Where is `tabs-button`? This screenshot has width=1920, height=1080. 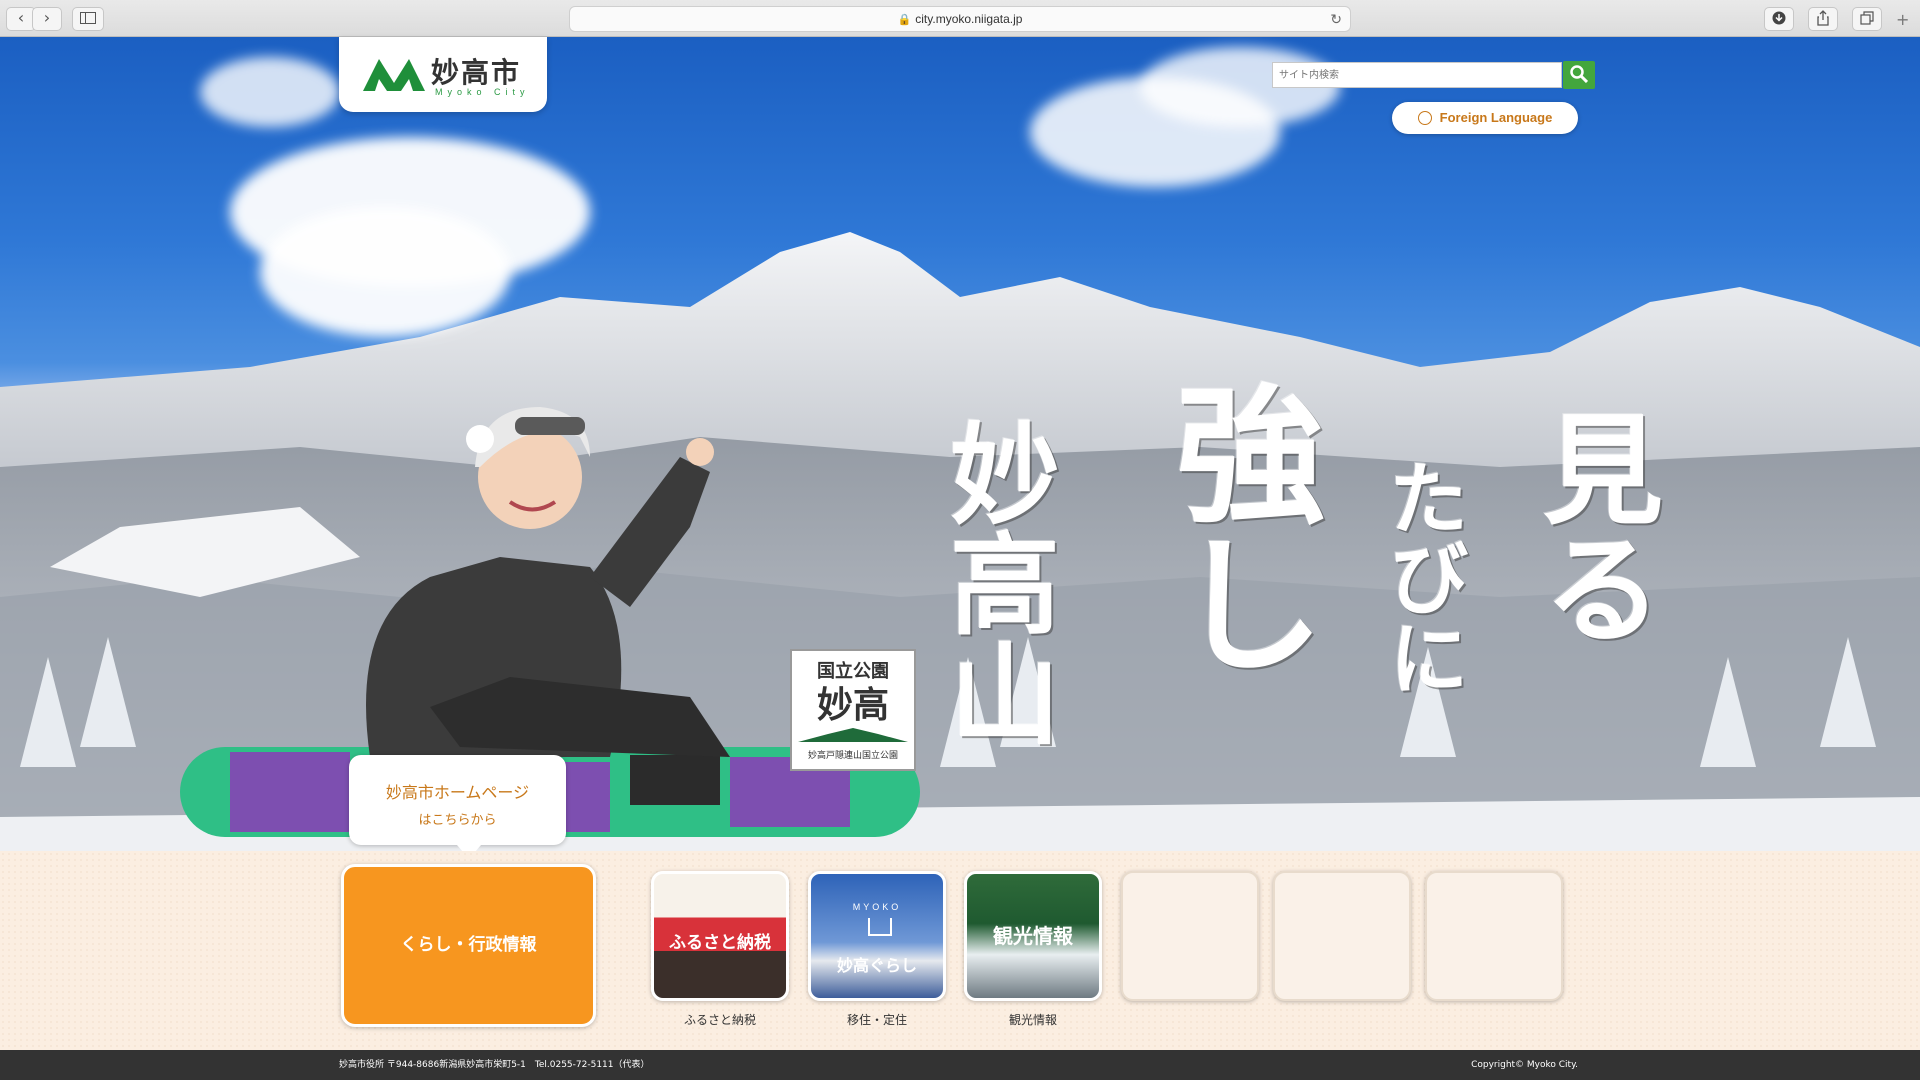
tabs-button is located at coordinates (1867, 19).